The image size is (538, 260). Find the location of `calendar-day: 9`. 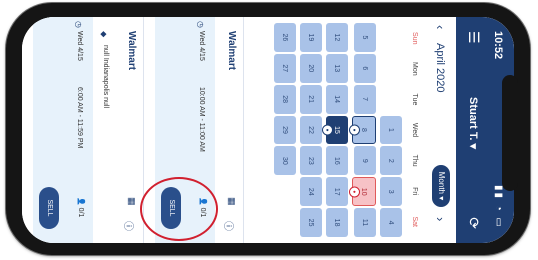

calendar-day: 9 is located at coordinates (365, 161).